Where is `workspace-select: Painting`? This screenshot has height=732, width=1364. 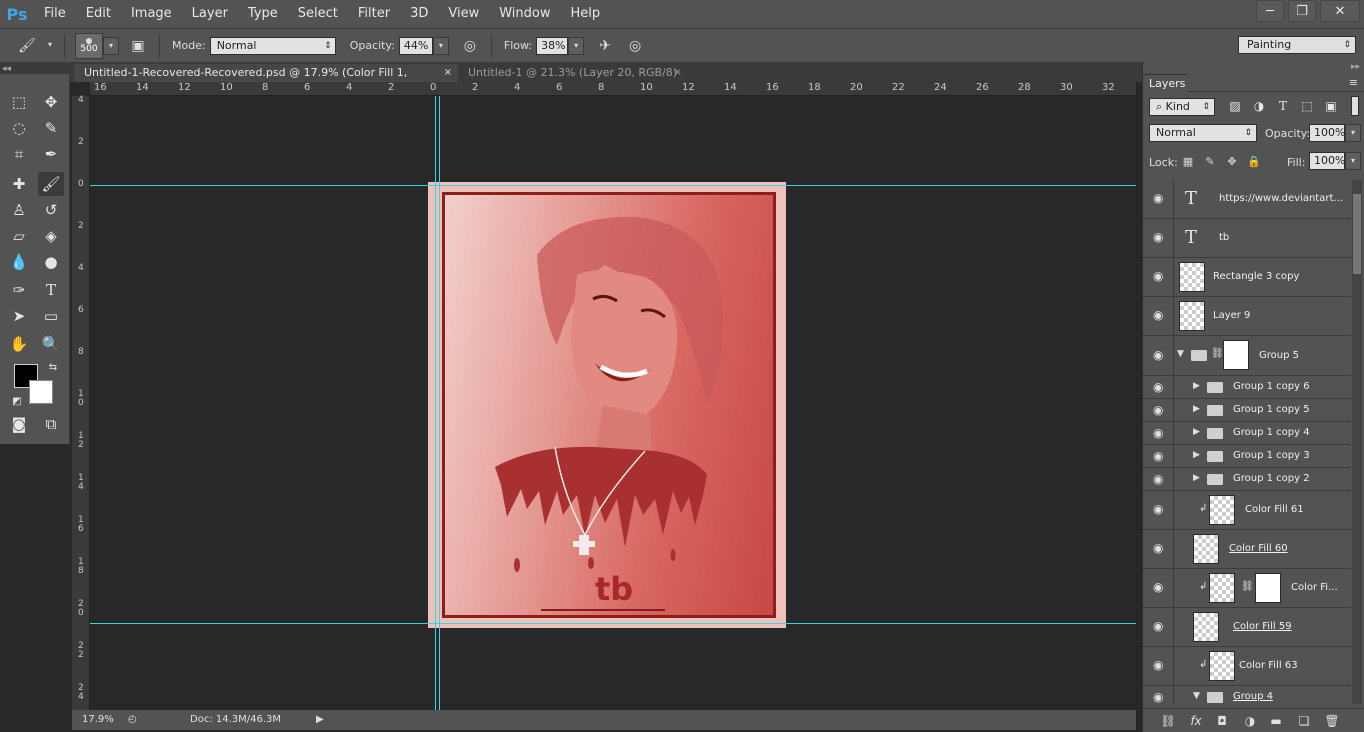 workspace-select: Painting is located at coordinates (1297, 45).